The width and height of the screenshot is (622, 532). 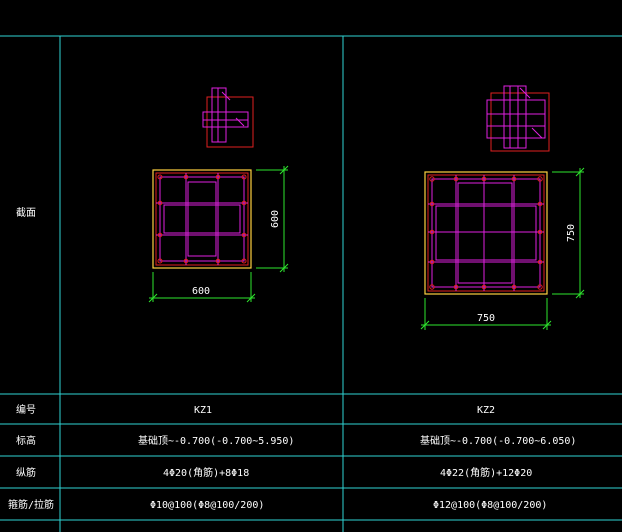 What do you see at coordinates (202, 219) in the screenshot?
I see `kz1-section` at bounding box center [202, 219].